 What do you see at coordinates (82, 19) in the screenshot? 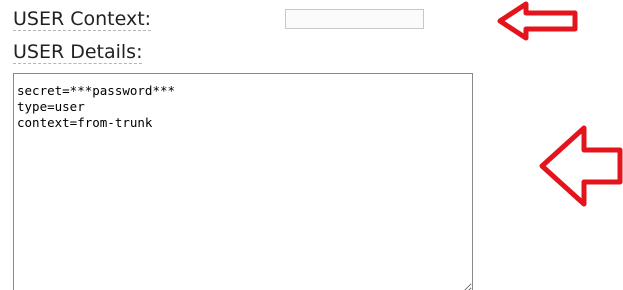
I see `user-context-label: USER Context:` at bounding box center [82, 19].